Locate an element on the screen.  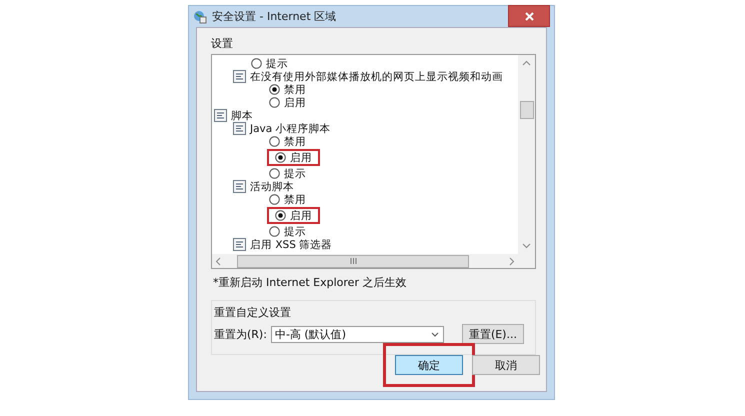
close-button is located at coordinates (529, 16).